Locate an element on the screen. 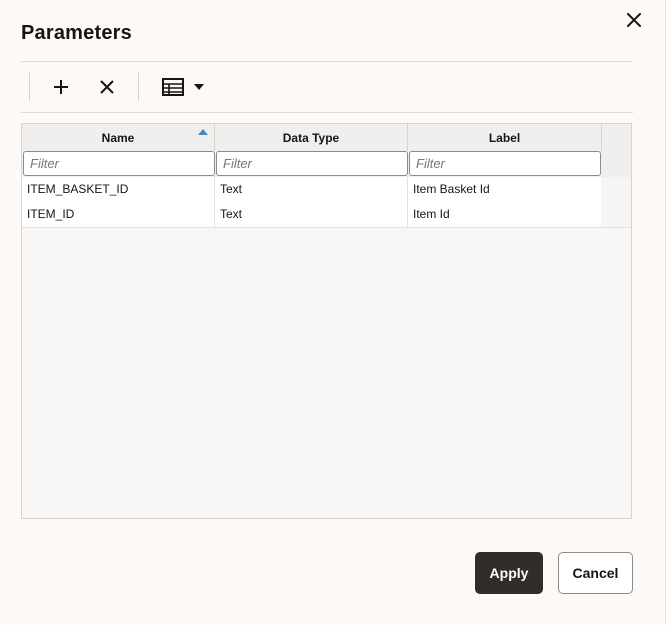 The height and width of the screenshot is (625, 670). table-row: ITEM_ID Text Item Id is located at coordinates (326, 215).